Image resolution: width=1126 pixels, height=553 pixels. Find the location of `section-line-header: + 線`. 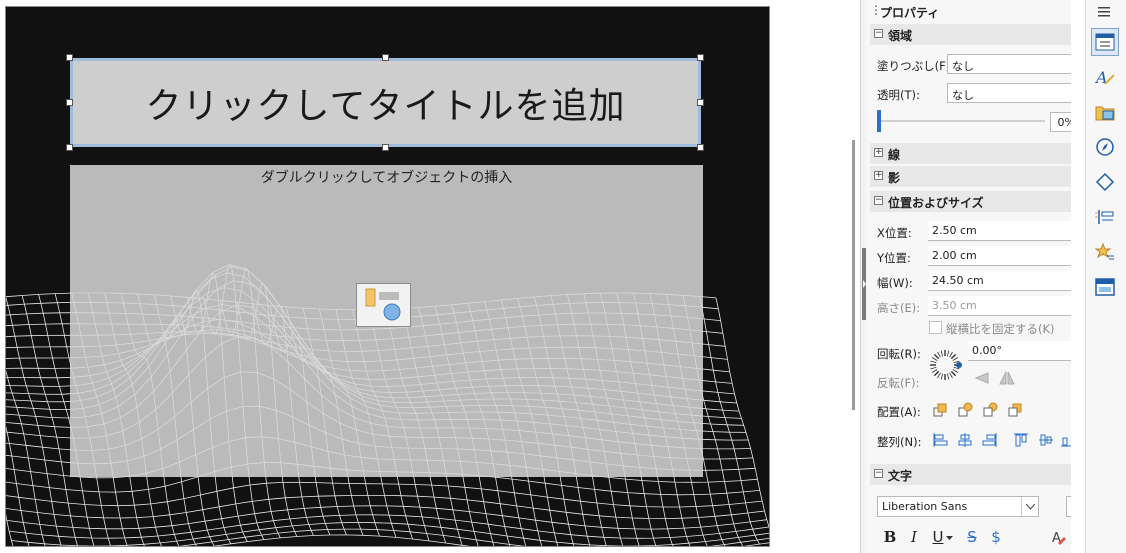

section-line-header: + 線 is located at coordinates (970, 153).